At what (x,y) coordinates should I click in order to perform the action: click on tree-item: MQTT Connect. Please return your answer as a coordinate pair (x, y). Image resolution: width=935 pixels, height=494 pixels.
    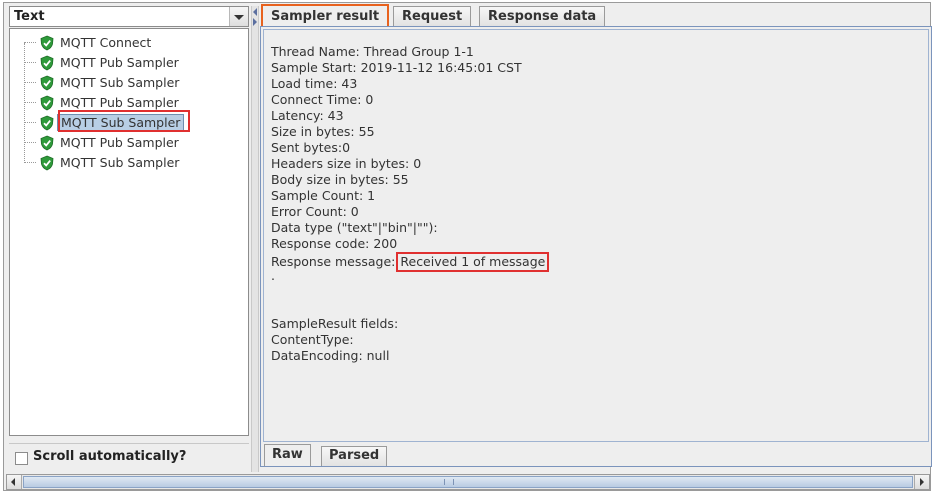
    Looking at the image, I should click on (134, 43).